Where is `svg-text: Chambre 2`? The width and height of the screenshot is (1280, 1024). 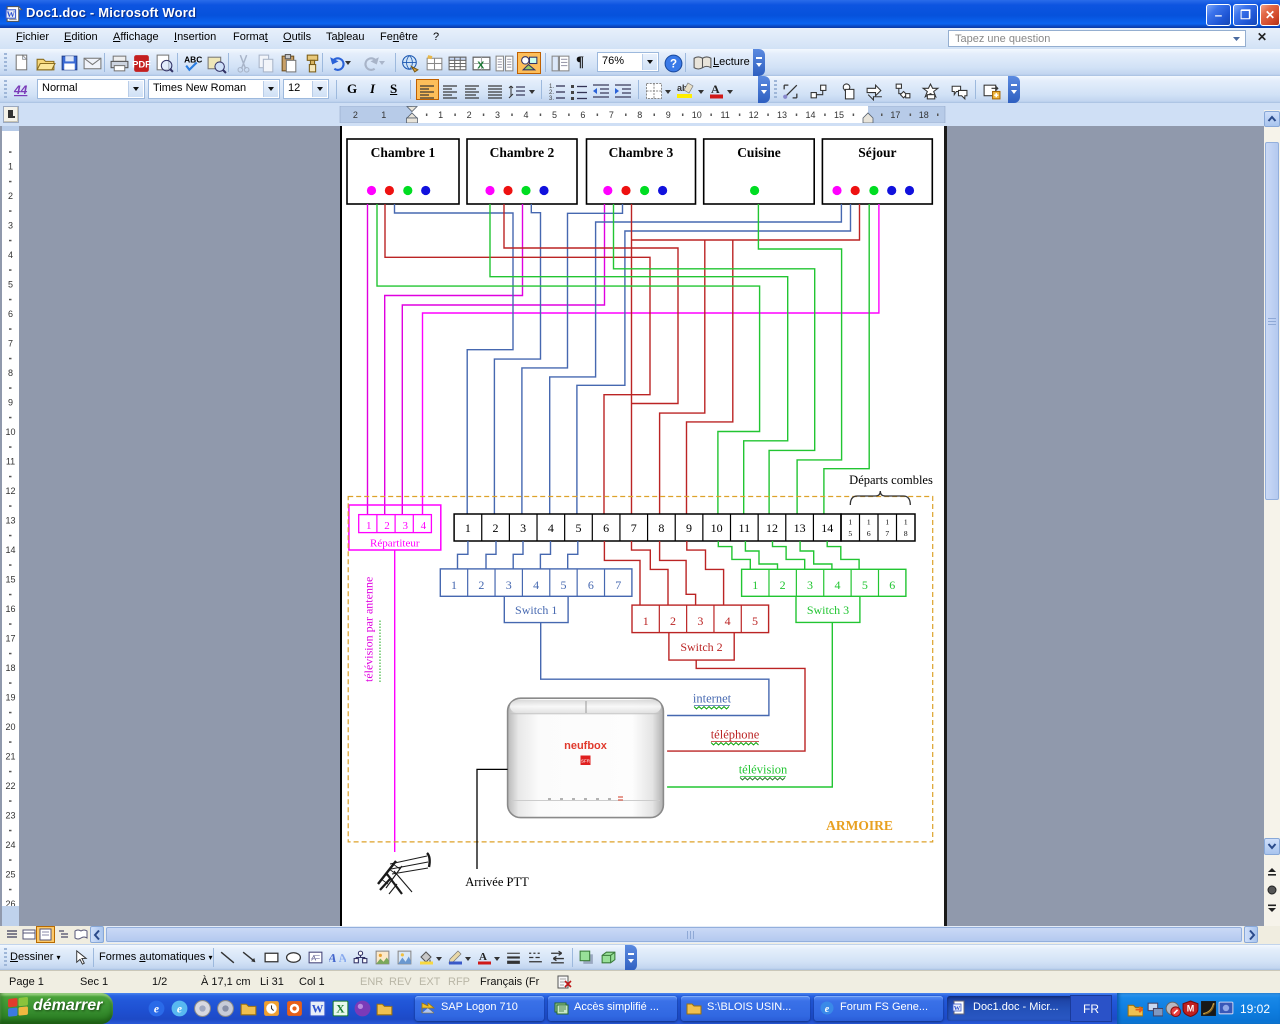 svg-text: Chambre 2 is located at coordinates (522, 152).